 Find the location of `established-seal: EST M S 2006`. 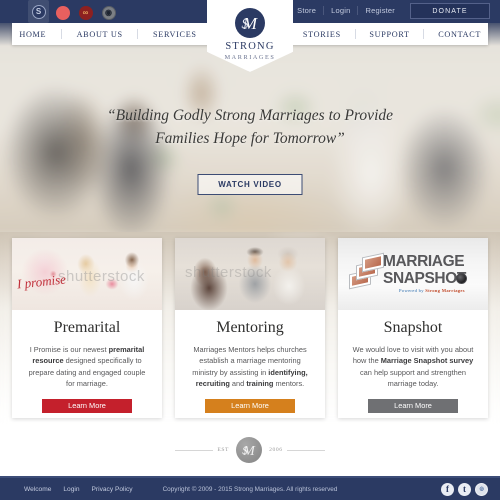

established-seal: EST M S 2006 is located at coordinates (250, 450).